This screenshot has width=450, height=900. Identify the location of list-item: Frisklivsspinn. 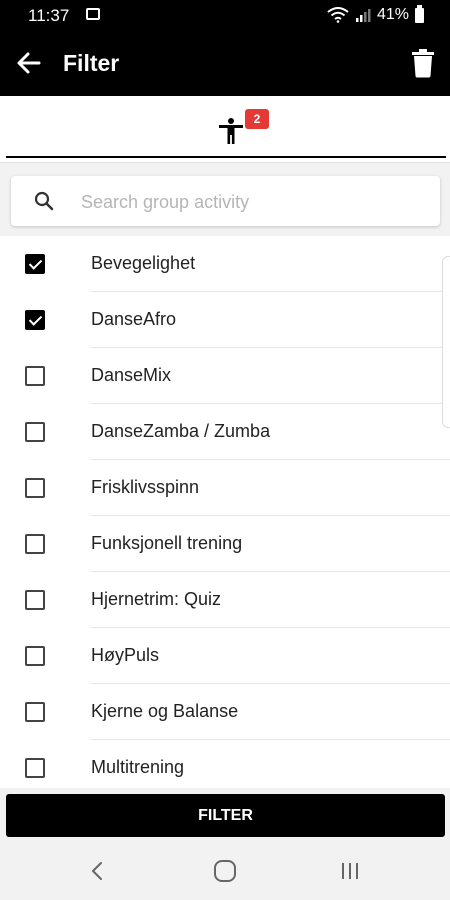
(225, 488).